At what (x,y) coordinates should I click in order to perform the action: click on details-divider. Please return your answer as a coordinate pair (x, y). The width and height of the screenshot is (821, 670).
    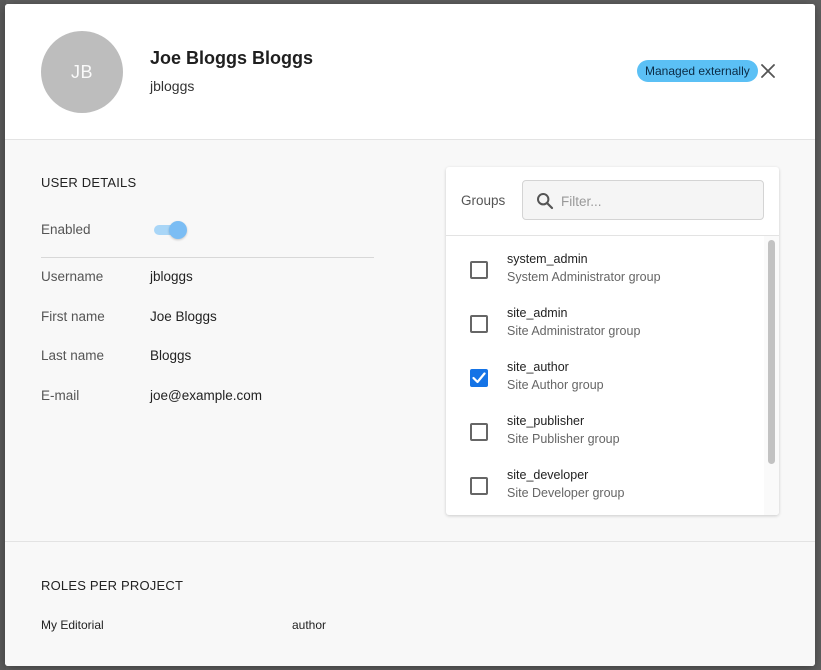
    Looking at the image, I should click on (207, 257).